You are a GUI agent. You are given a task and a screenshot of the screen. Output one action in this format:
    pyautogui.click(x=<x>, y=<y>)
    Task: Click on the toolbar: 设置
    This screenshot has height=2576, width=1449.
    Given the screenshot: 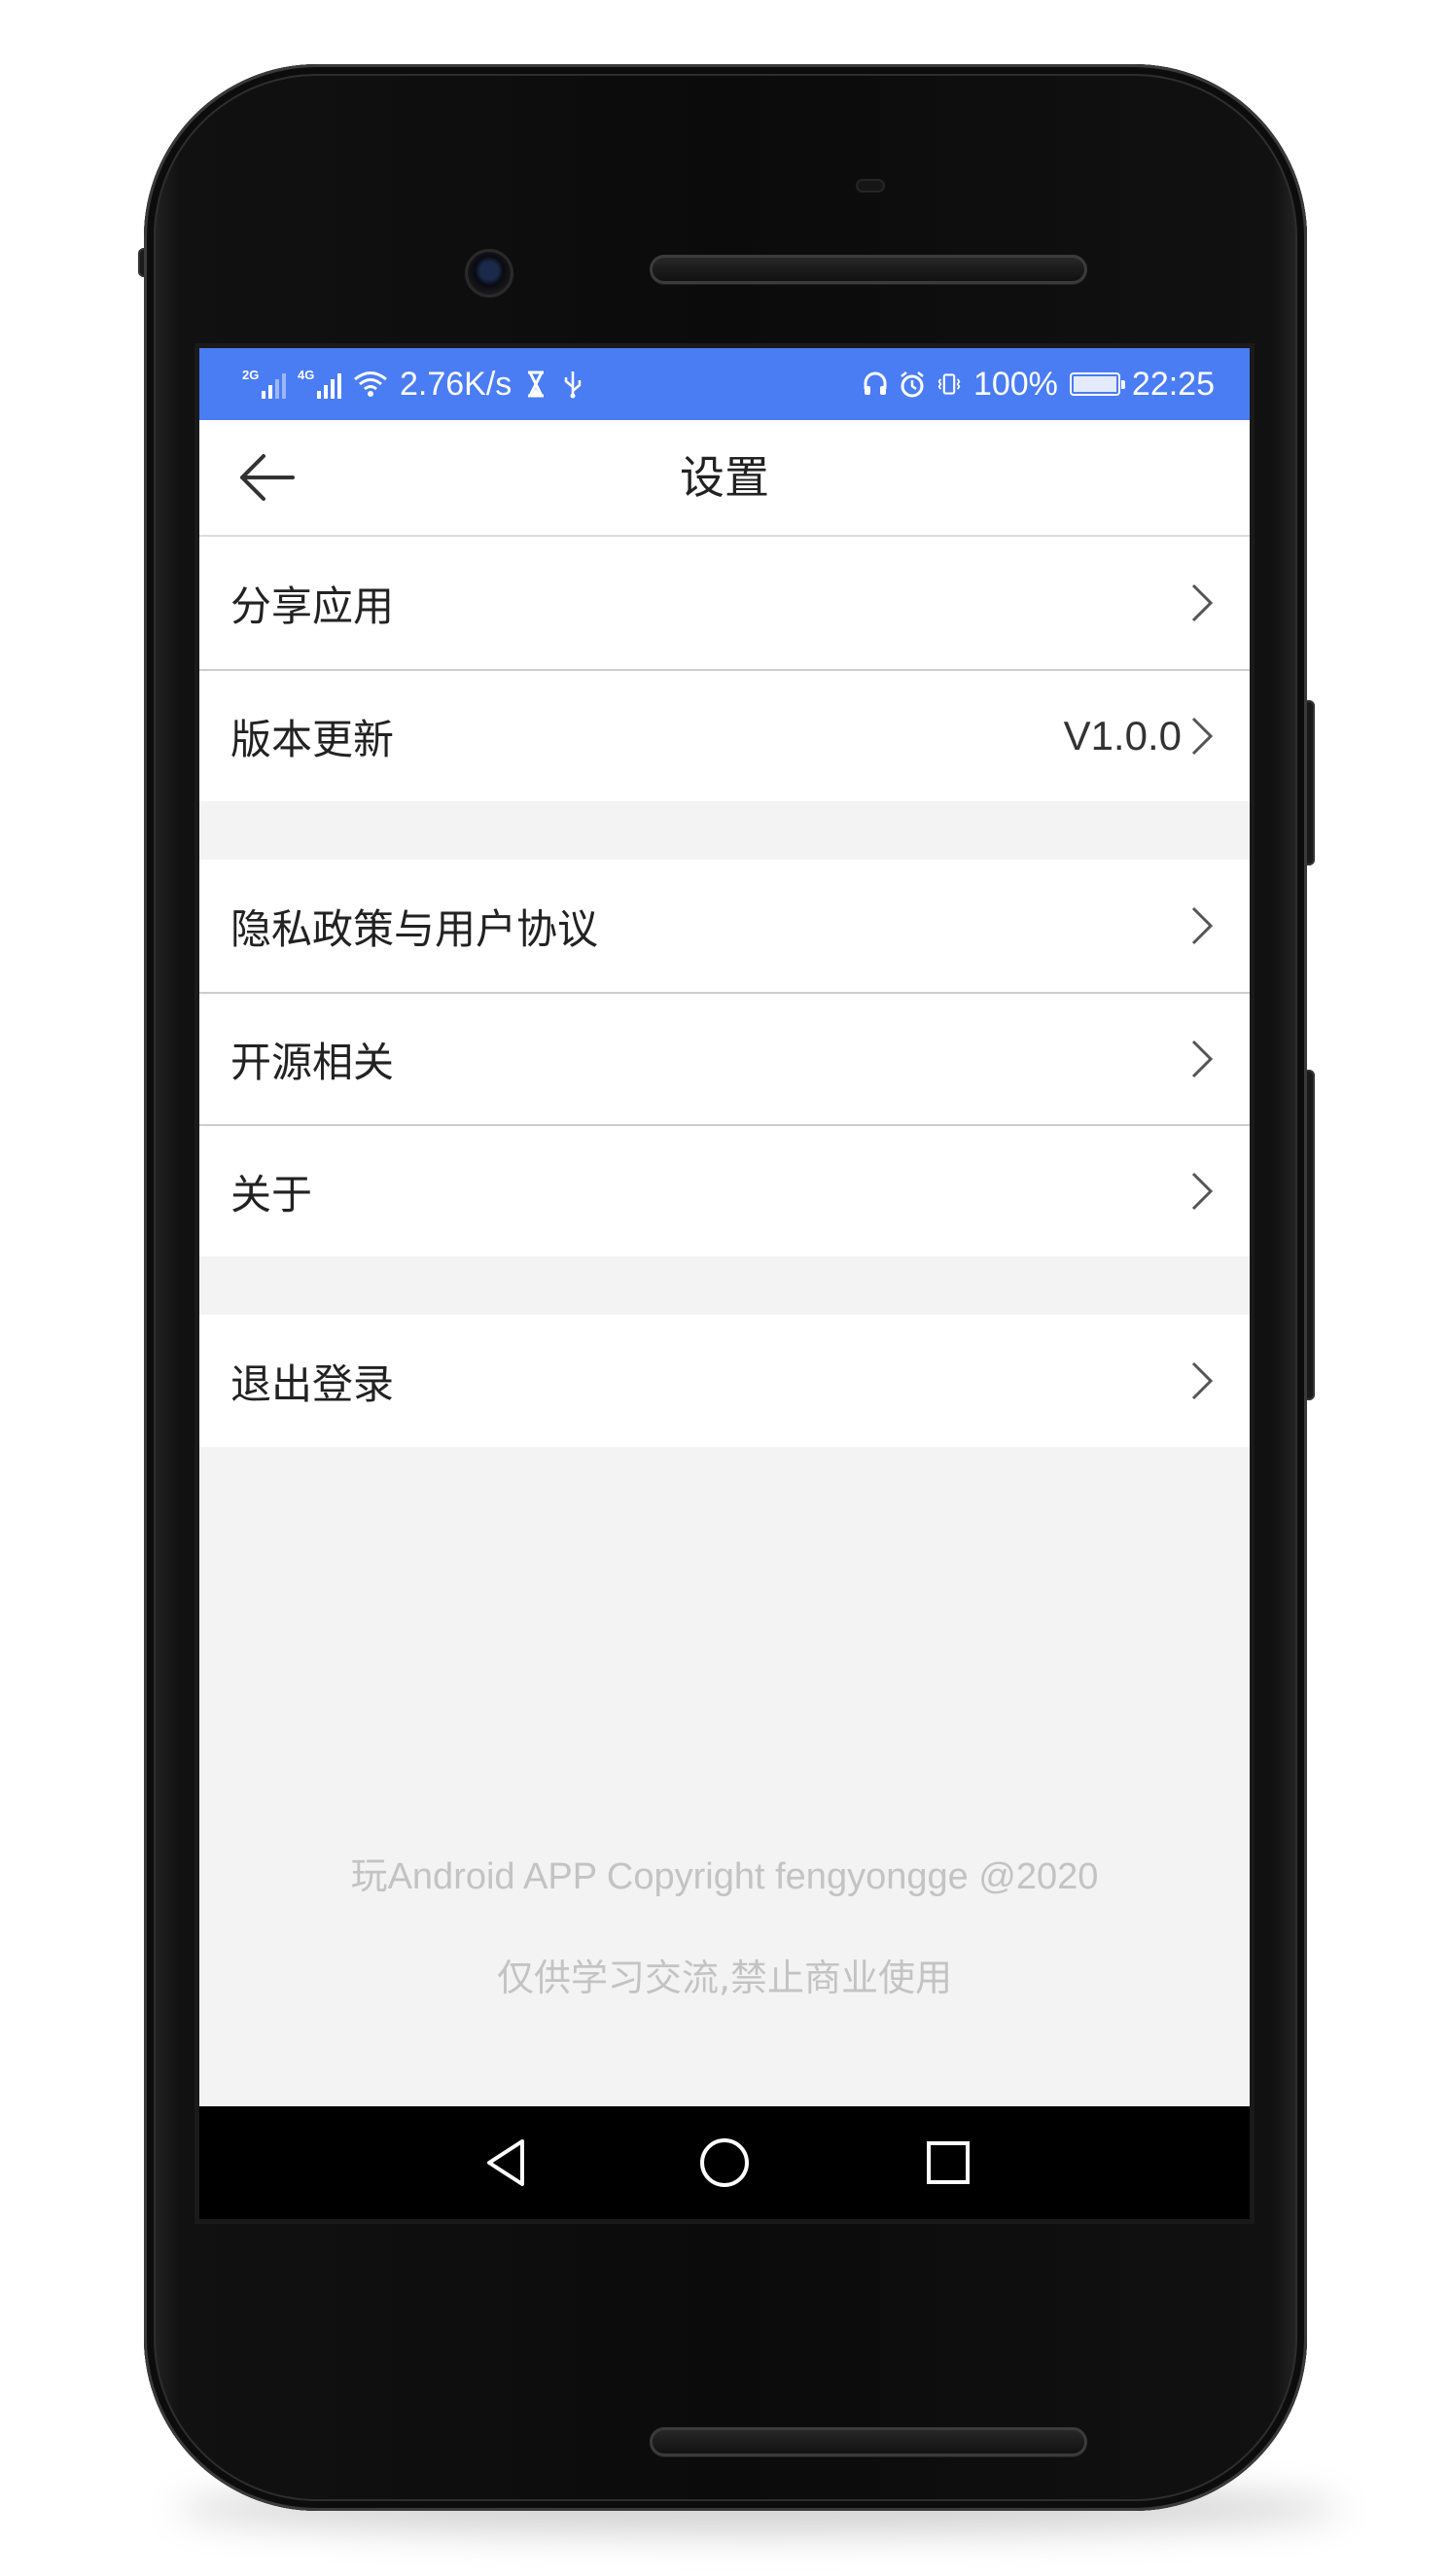 What is the action you would take?
    pyautogui.click(x=724, y=479)
    